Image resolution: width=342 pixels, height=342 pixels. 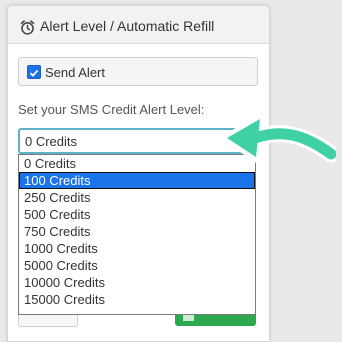 I want to click on send-alert-label: Send Alert, so click(x=75, y=72).